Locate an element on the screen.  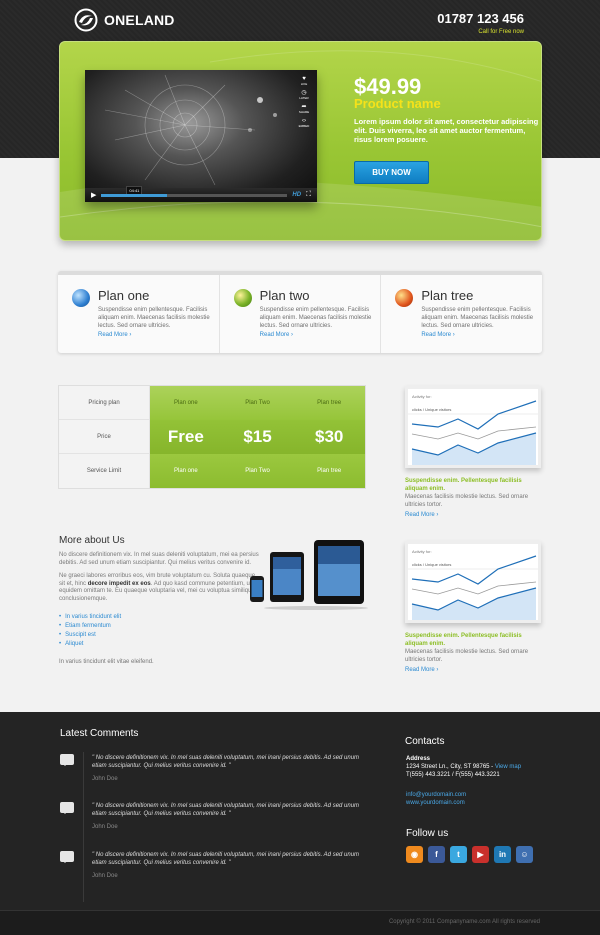
latest-comments-title: Latest Comments is located at coordinates (99, 733).